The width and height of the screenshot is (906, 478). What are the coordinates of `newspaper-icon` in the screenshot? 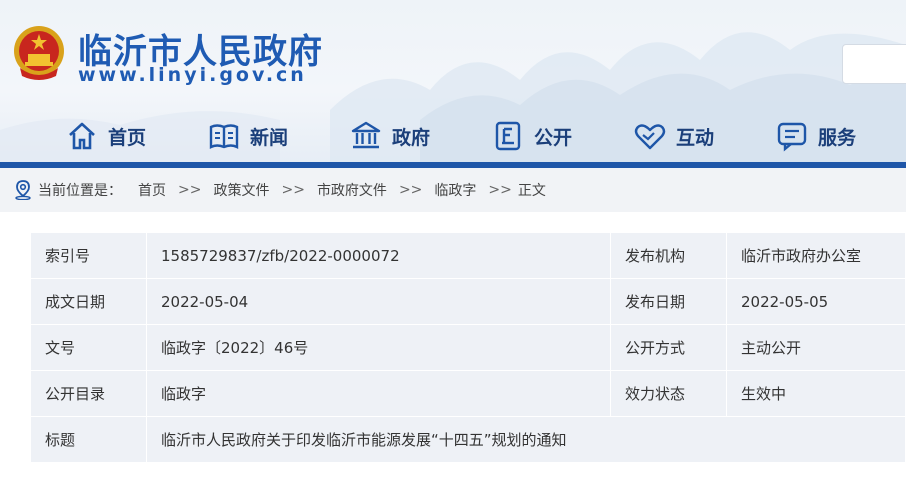 It's located at (224, 136).